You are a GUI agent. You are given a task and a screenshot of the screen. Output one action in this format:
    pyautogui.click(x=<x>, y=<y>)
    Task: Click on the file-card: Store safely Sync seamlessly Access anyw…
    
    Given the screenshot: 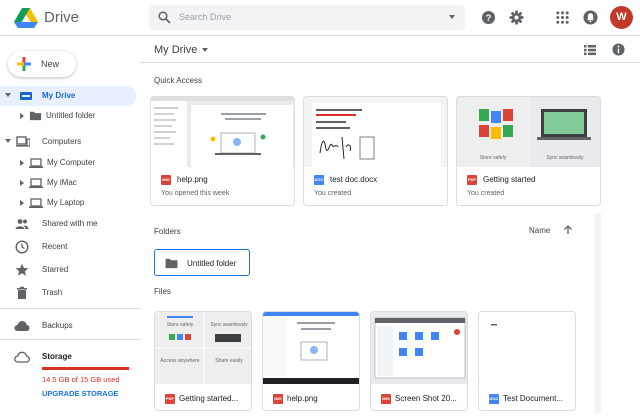 What is the action you would take?
    pyautogui.click(x=203, y=361)
    